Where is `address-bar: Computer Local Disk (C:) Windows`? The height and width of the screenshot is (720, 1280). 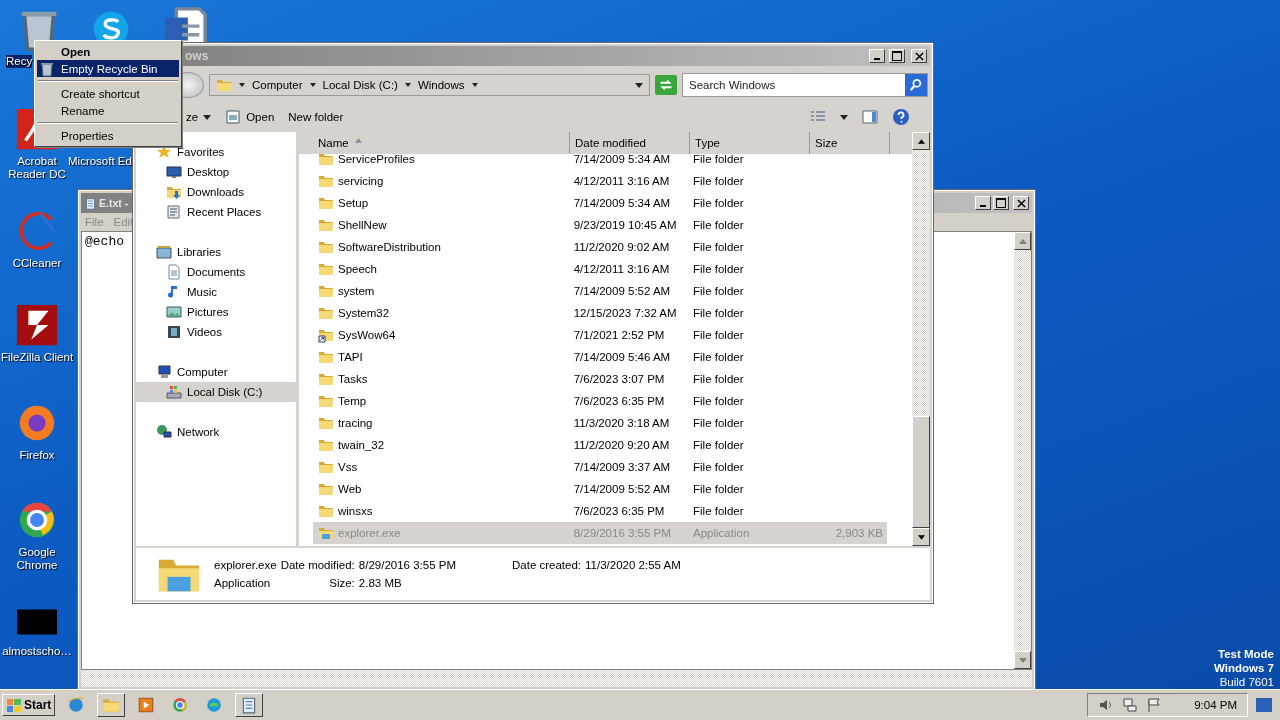
address-bar: Computer Local Disk (C:) Windows is located at coordinates (429, 85).